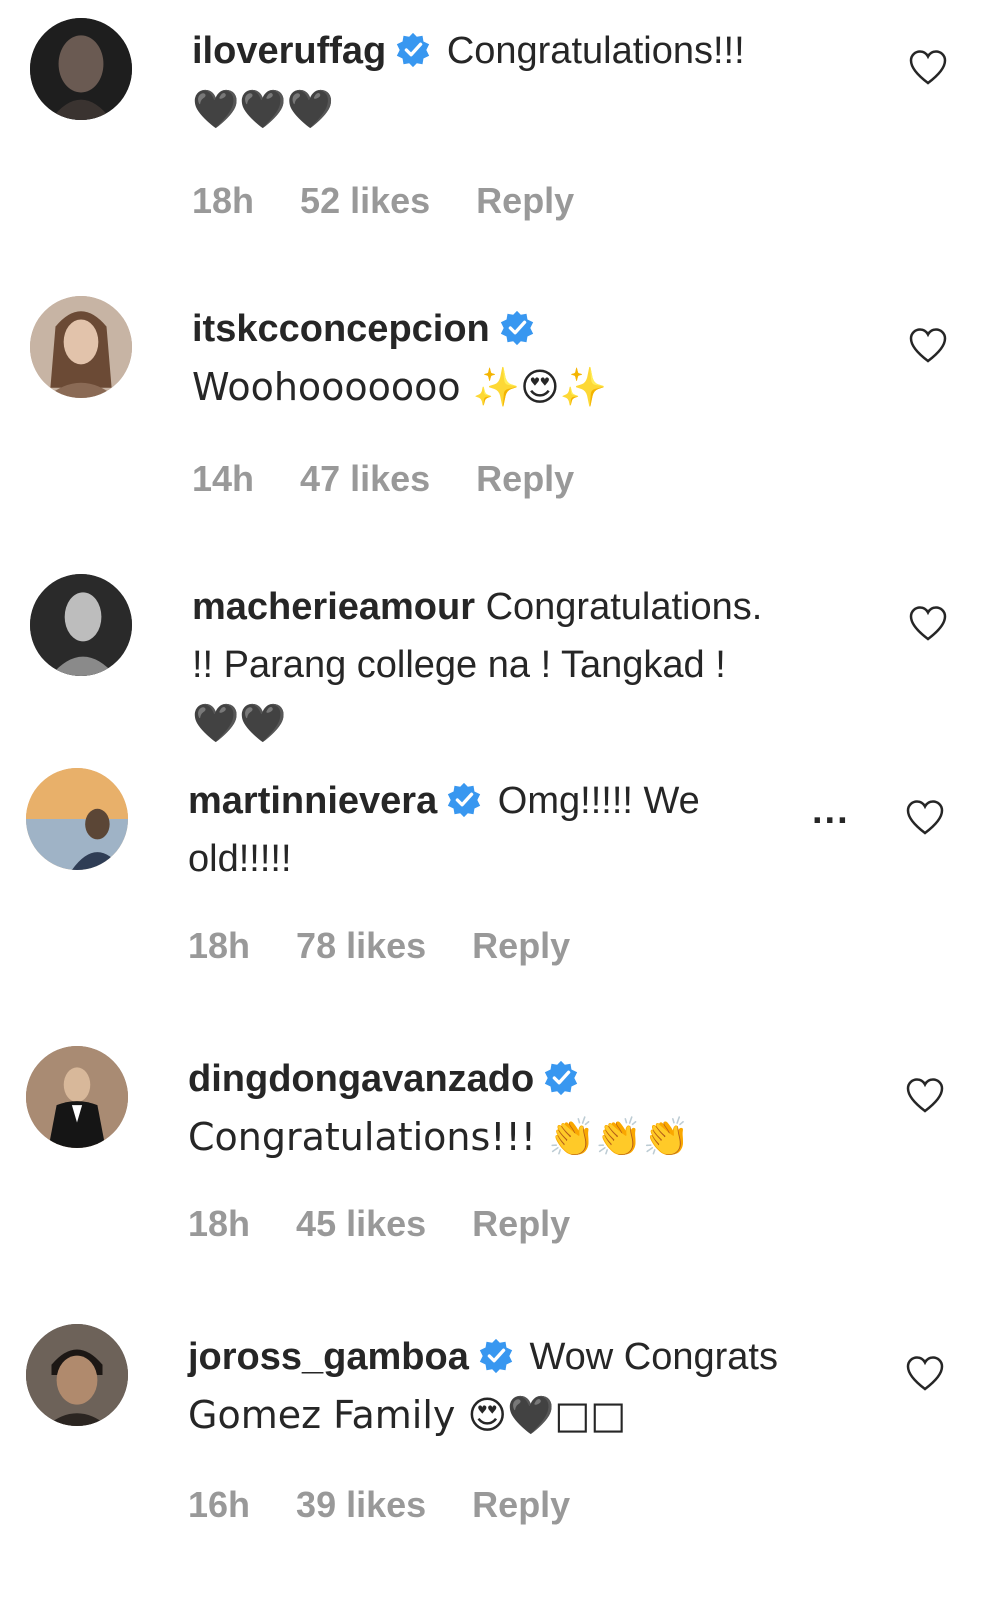 The width and height of the screenshot is (1000, 1615). I want to click on comment-time: 16h, so click(219, 1504).